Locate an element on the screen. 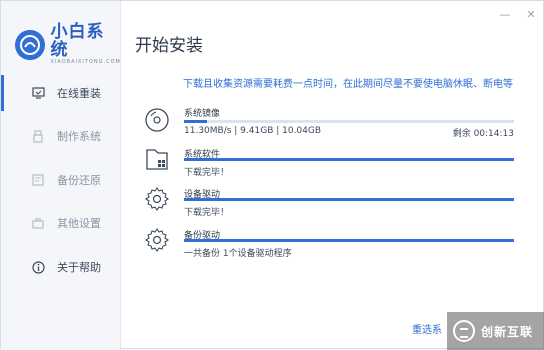  sidebar-item-online-reinstall: 在线重装 is located at coordinates (60, 93).